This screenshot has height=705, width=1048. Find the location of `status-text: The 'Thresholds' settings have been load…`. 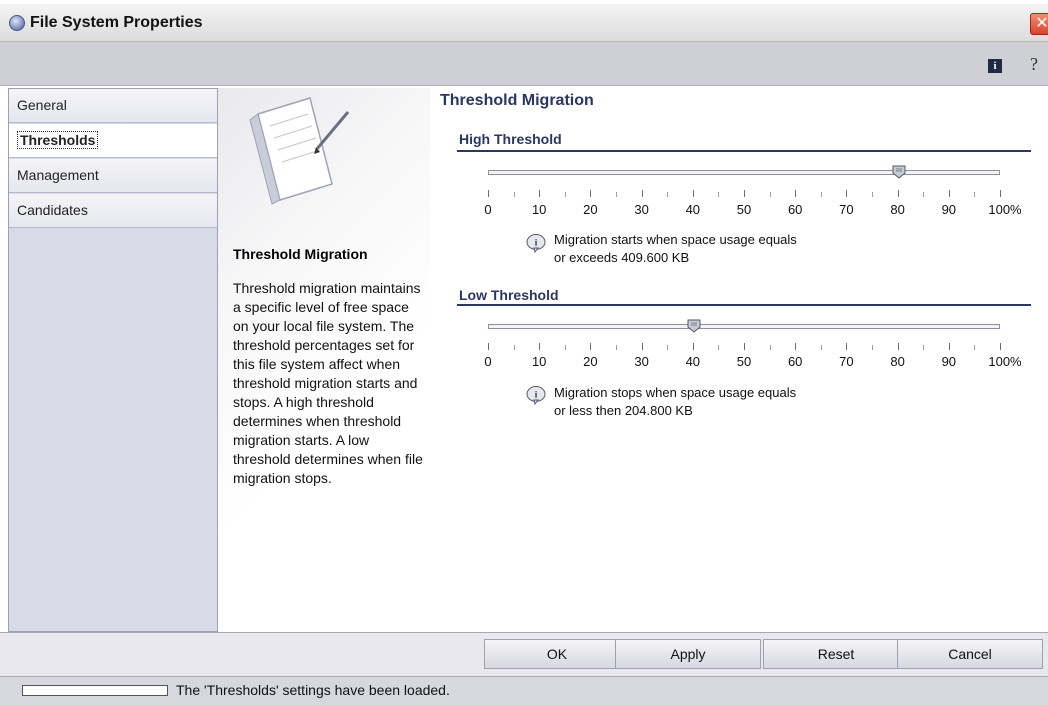

status-text: The 'Thresholds' settings have been load… is located at coordinates (313, 690).